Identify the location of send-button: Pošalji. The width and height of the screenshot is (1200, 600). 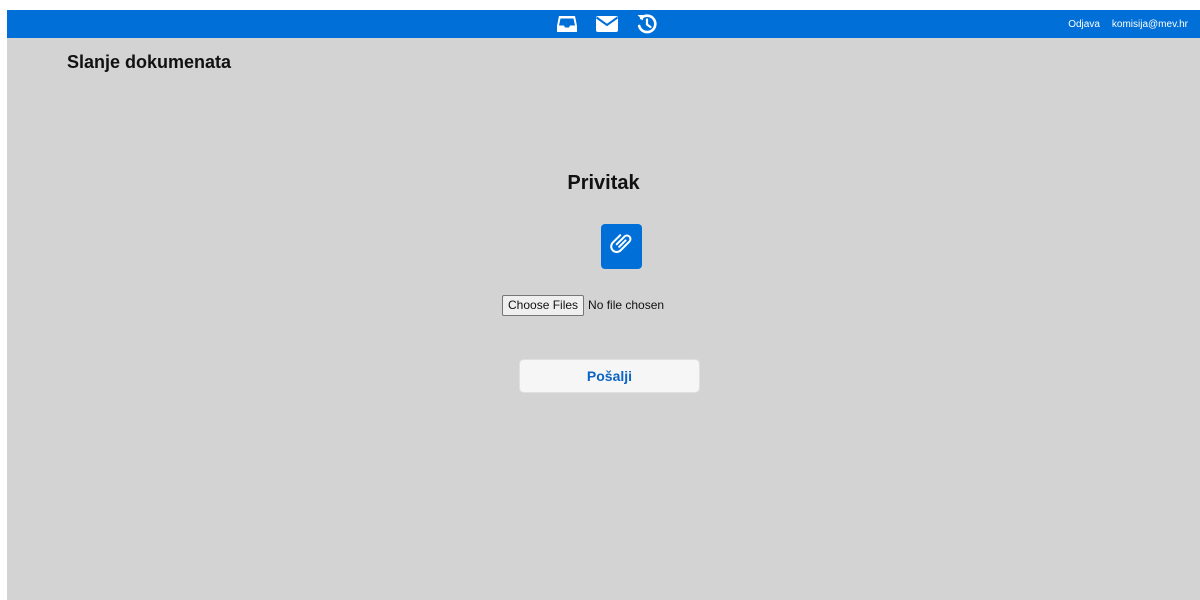
(609, 376).